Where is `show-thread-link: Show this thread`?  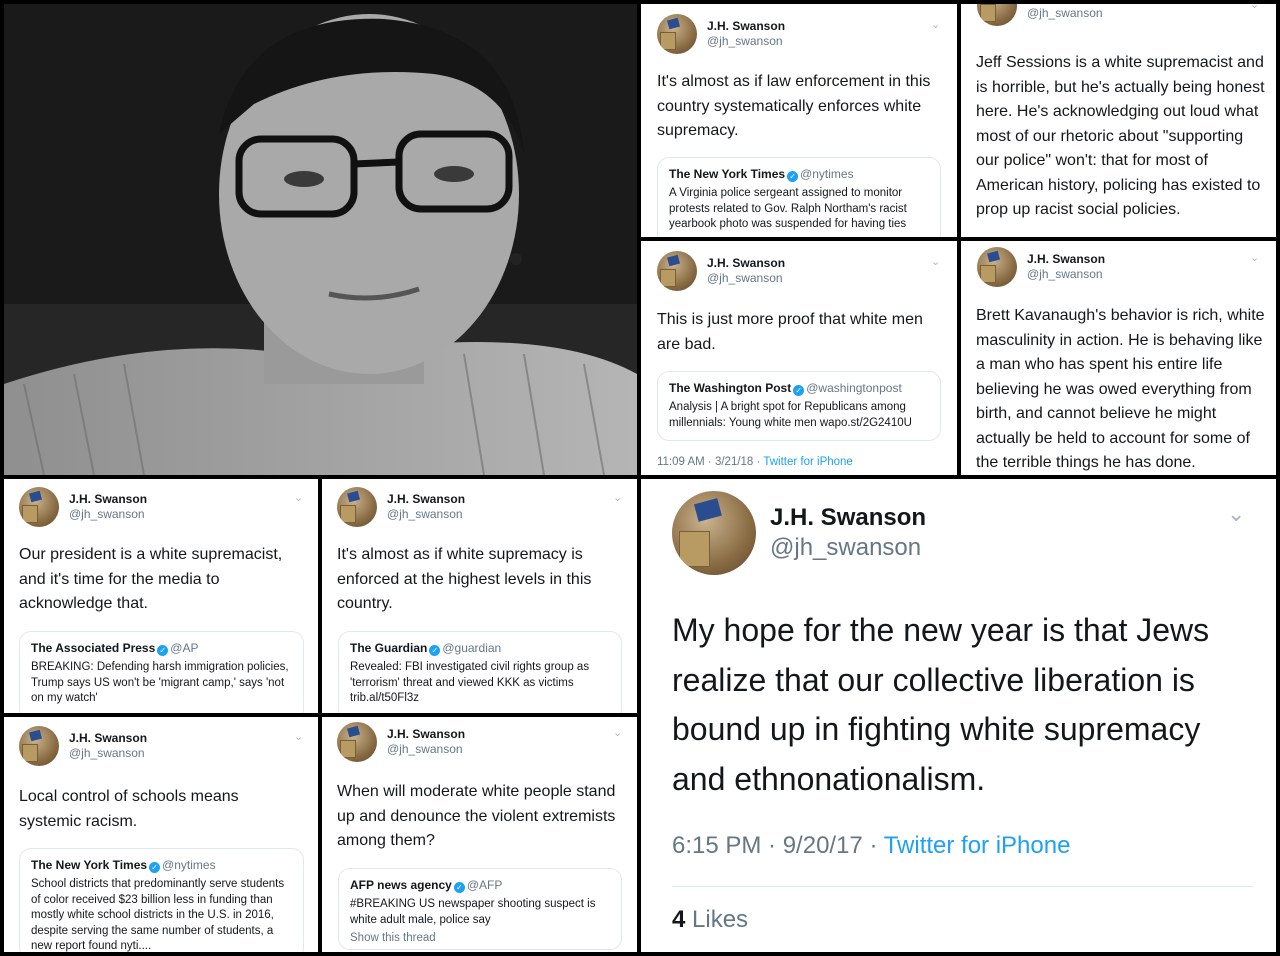 show-thread-link: Show this thread is located at coordinates (480, 939).